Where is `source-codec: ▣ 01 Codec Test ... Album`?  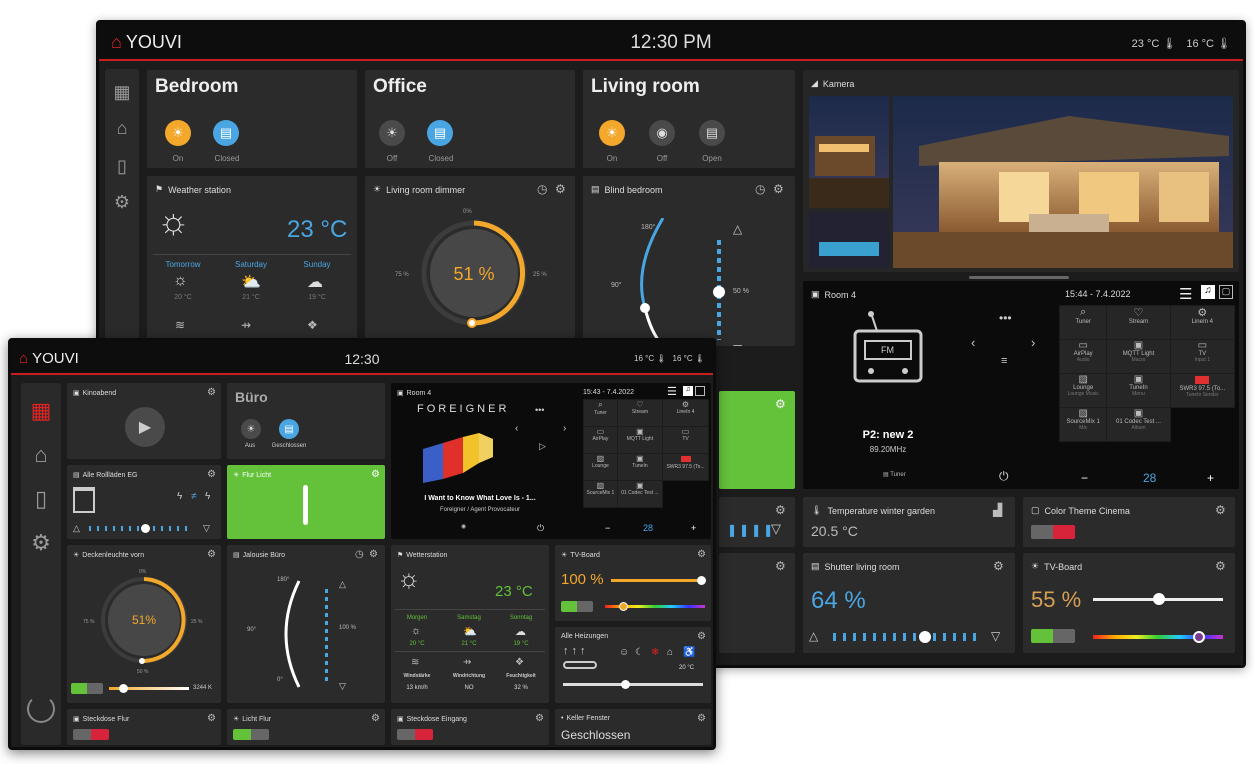
source-codec: ▣ 01 Codec Test ... Album is located at coordinates (1138, 424).